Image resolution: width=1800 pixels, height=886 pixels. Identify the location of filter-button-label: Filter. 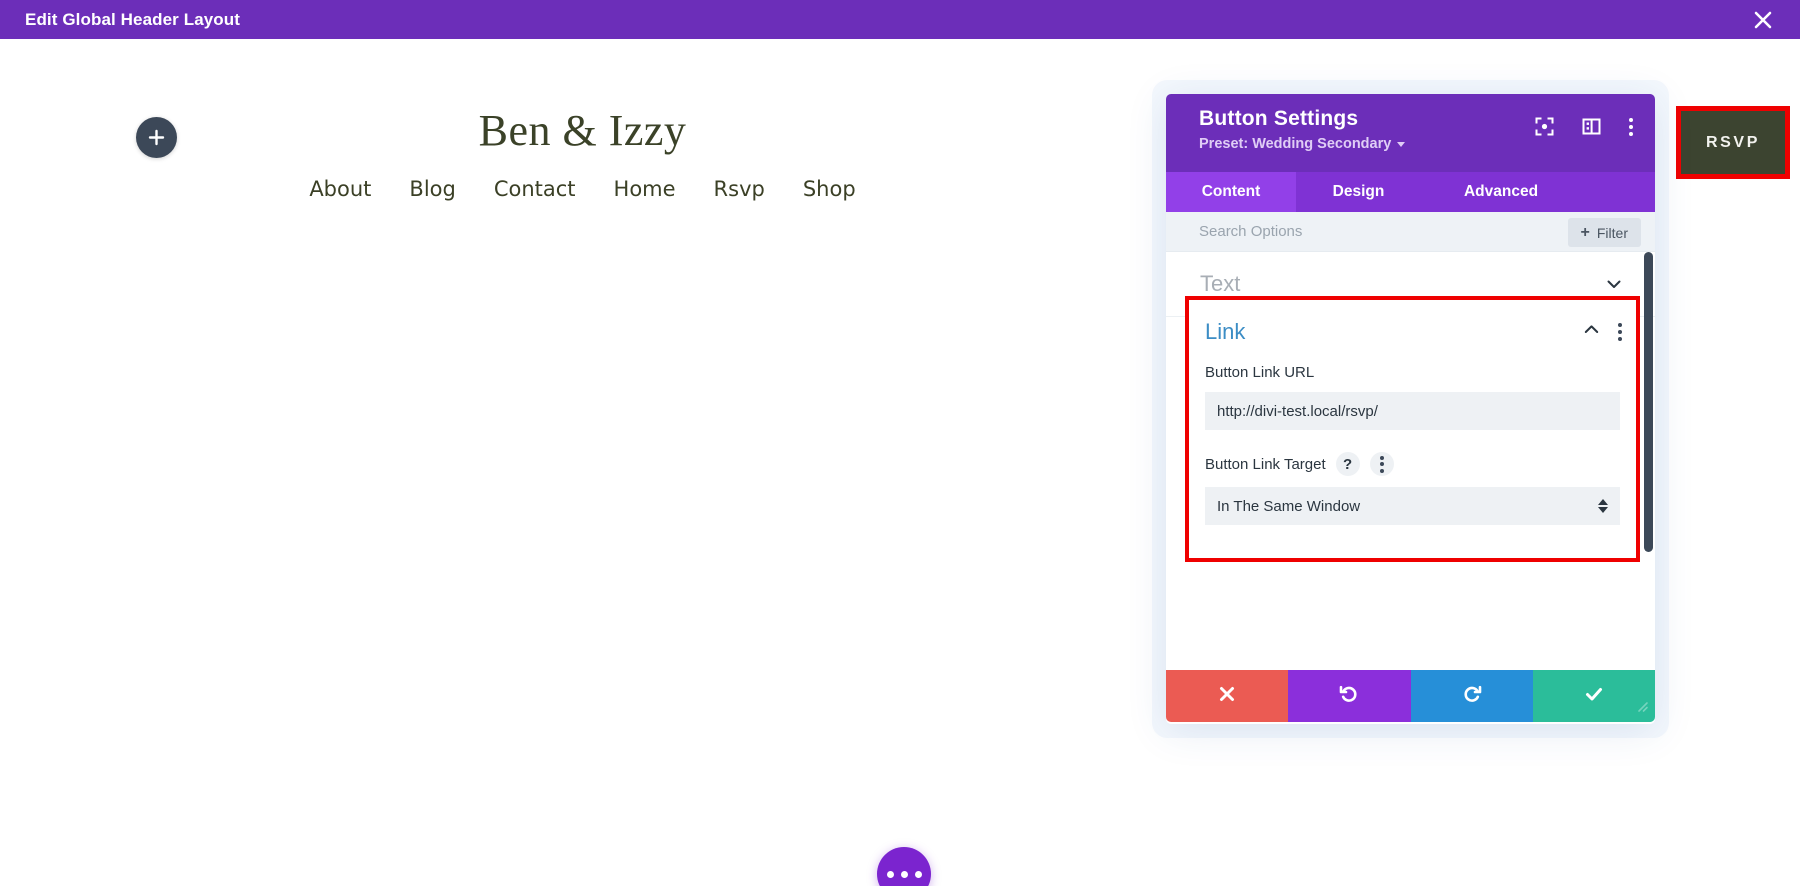
(1612, 232).